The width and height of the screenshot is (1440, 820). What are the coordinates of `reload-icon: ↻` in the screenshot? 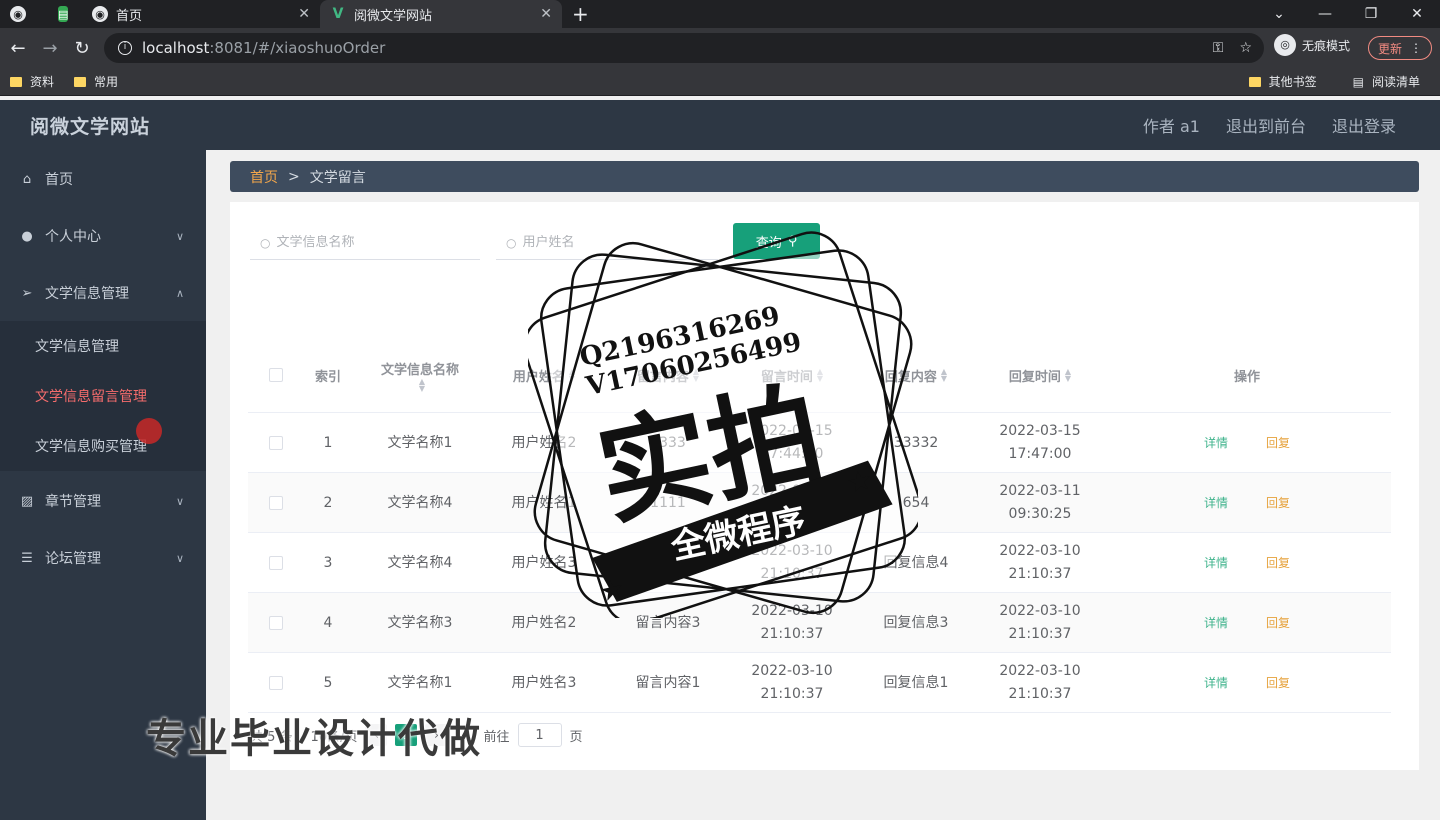 It's located at (82, 48).